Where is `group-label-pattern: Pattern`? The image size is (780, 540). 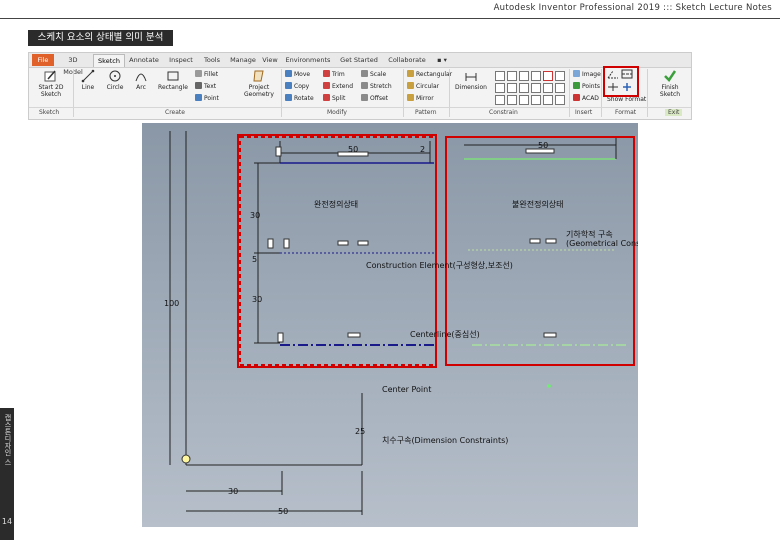 group-label-pattern: Pattern is located at coordinates (426, 112).